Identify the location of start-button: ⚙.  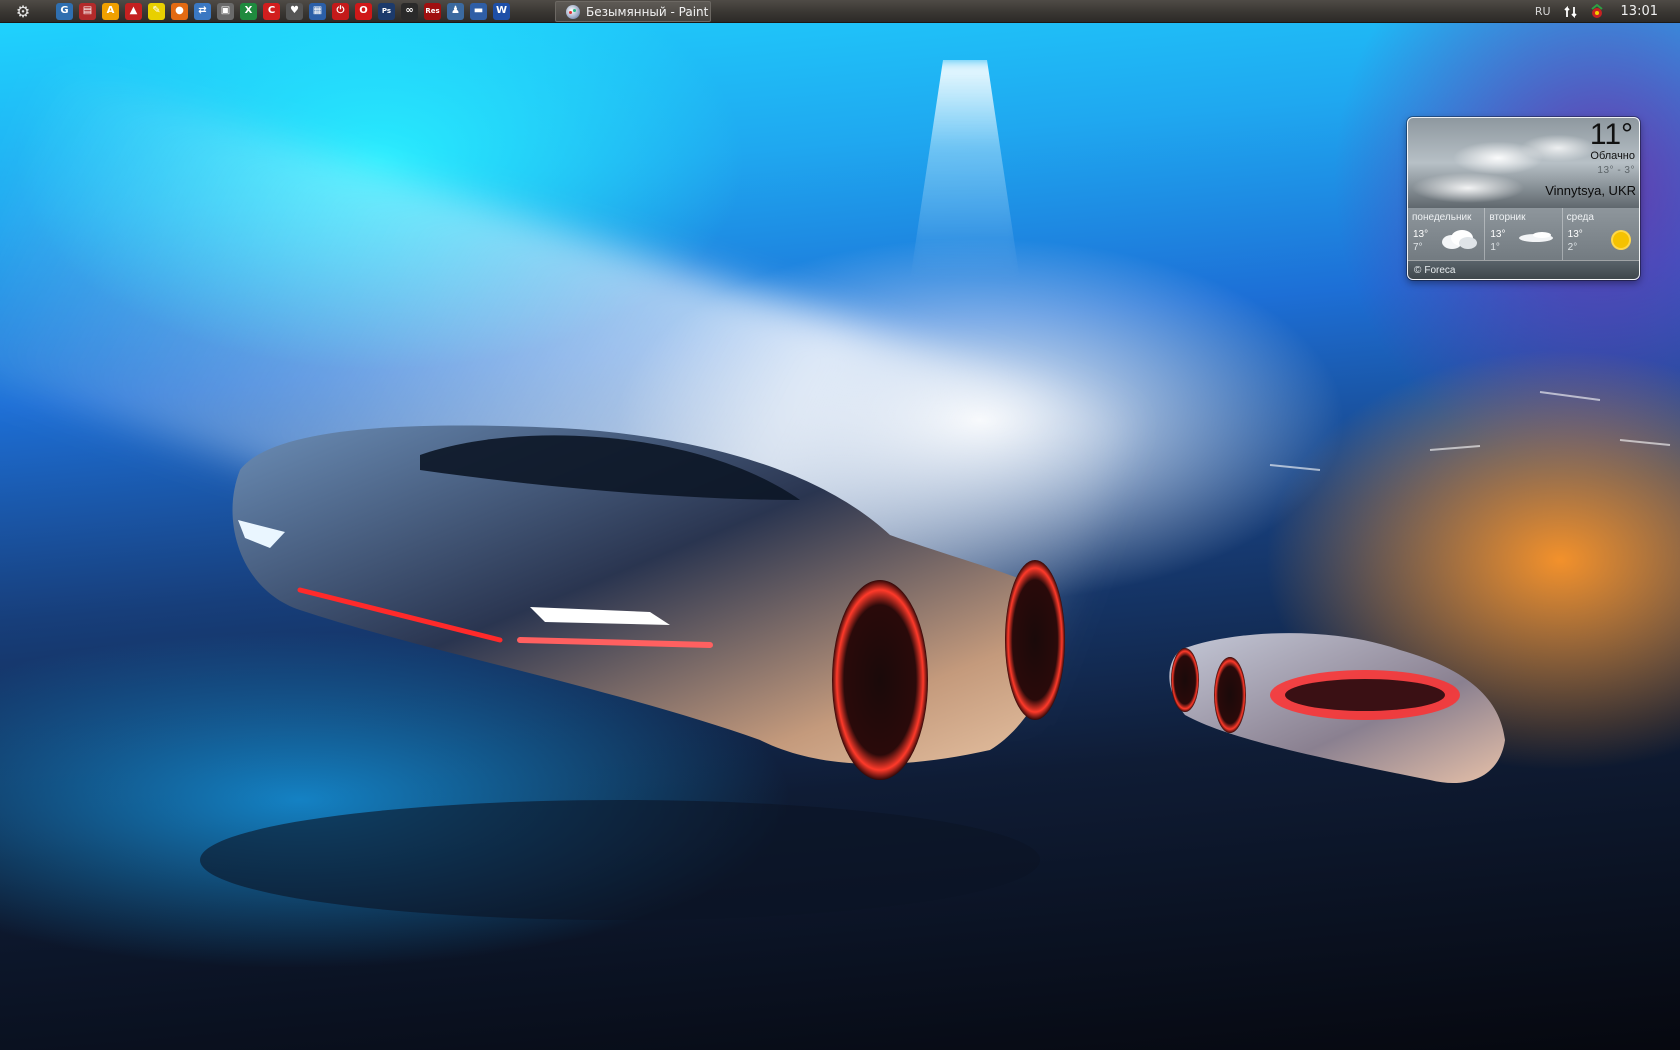
(23, 11).